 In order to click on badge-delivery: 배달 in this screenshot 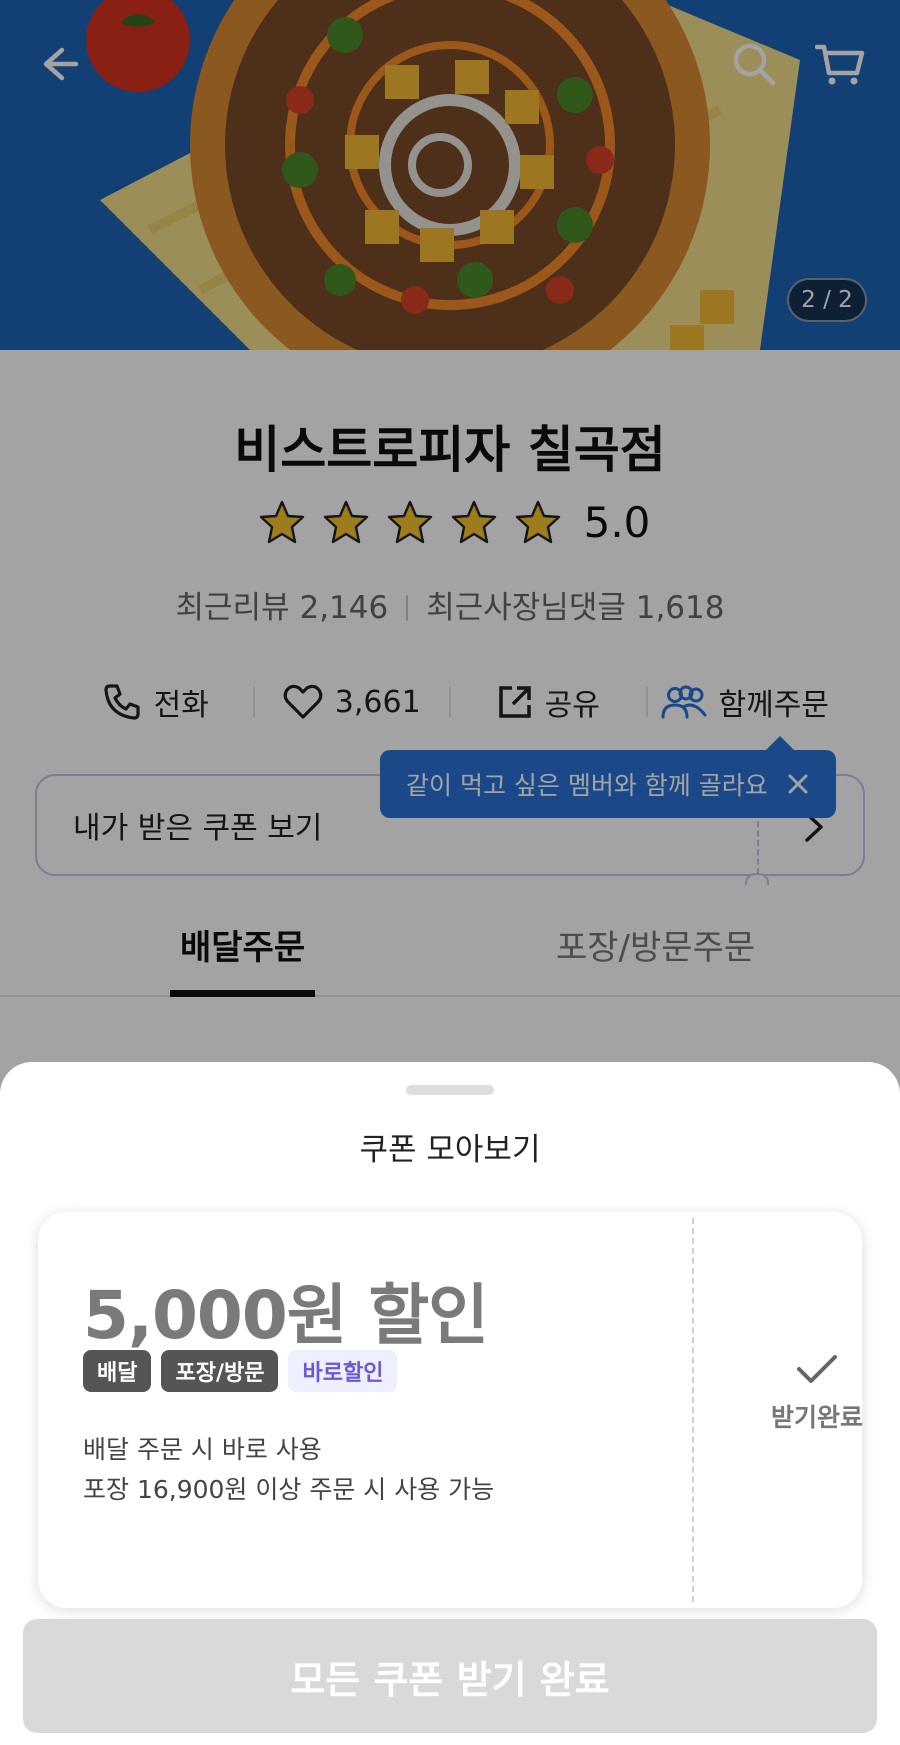, I will do `click(117, 1371)`.